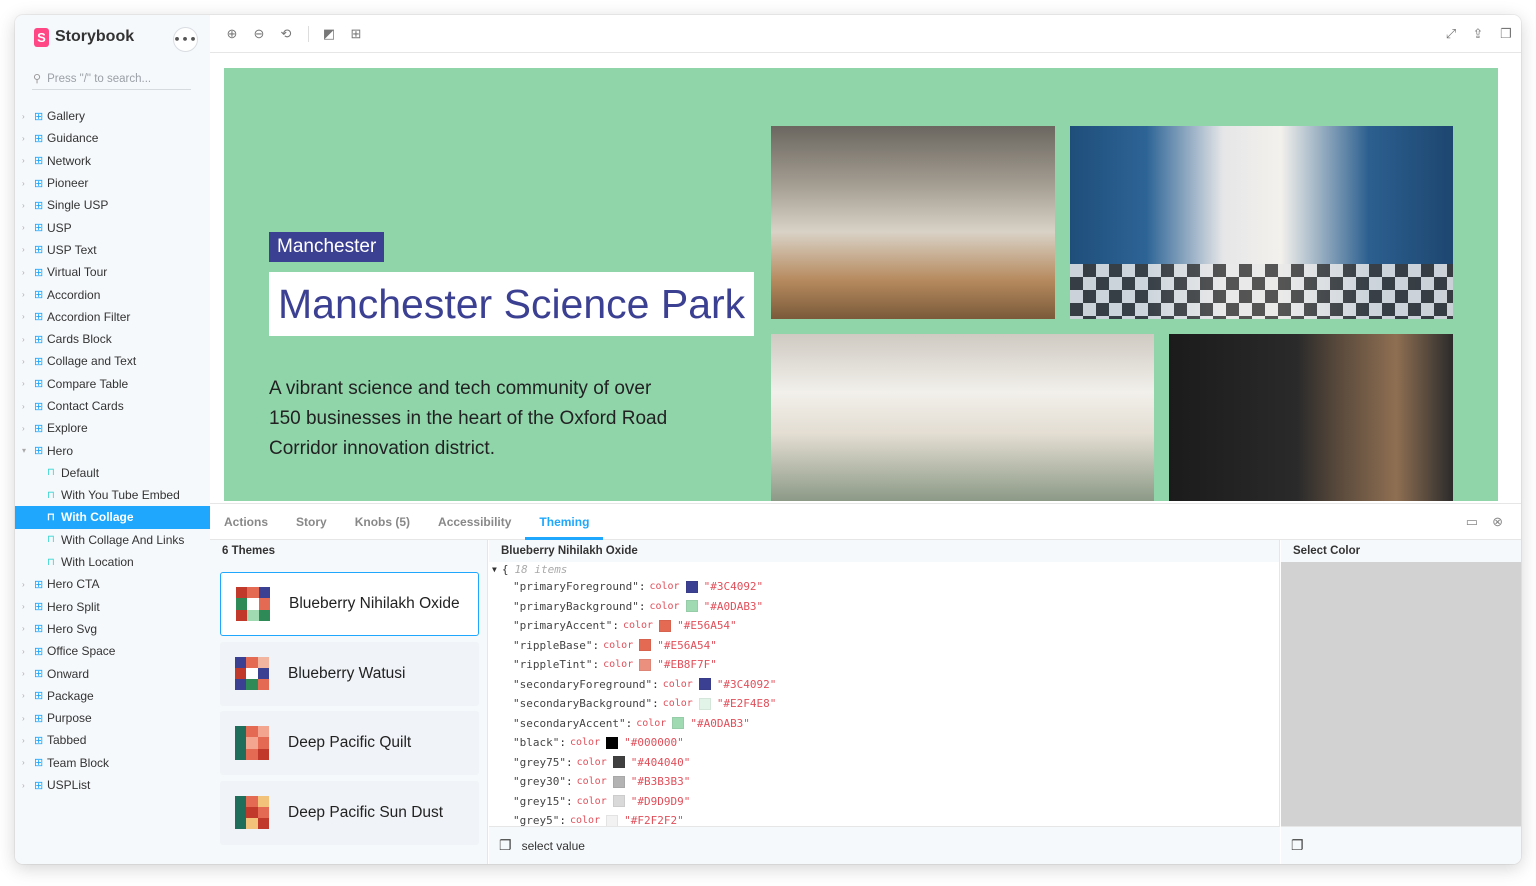 This screenshot has height=886, width=1536. Describe the element at coordinates (564, 522) in the screenshot. I see `tab-theming: Theming` at that location.